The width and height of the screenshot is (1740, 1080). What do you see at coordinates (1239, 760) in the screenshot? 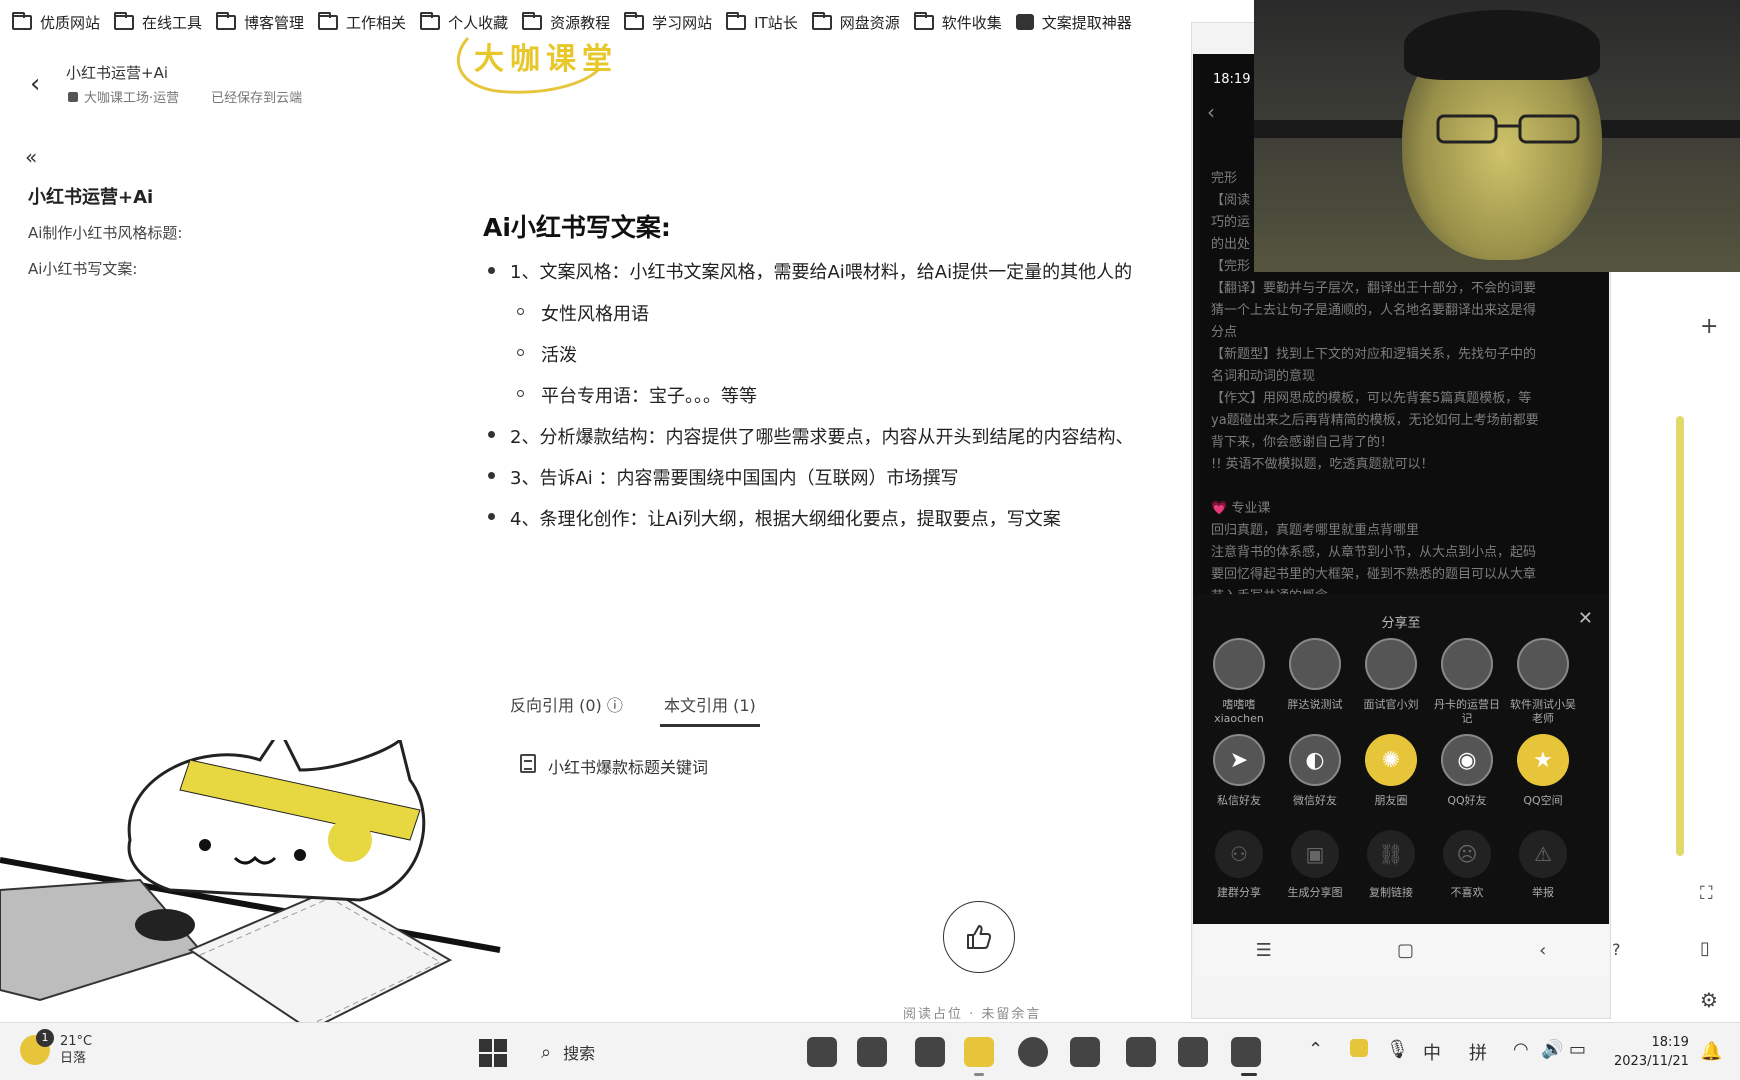
I see `send-icon: ➤` at bounding box center [1239, 760].